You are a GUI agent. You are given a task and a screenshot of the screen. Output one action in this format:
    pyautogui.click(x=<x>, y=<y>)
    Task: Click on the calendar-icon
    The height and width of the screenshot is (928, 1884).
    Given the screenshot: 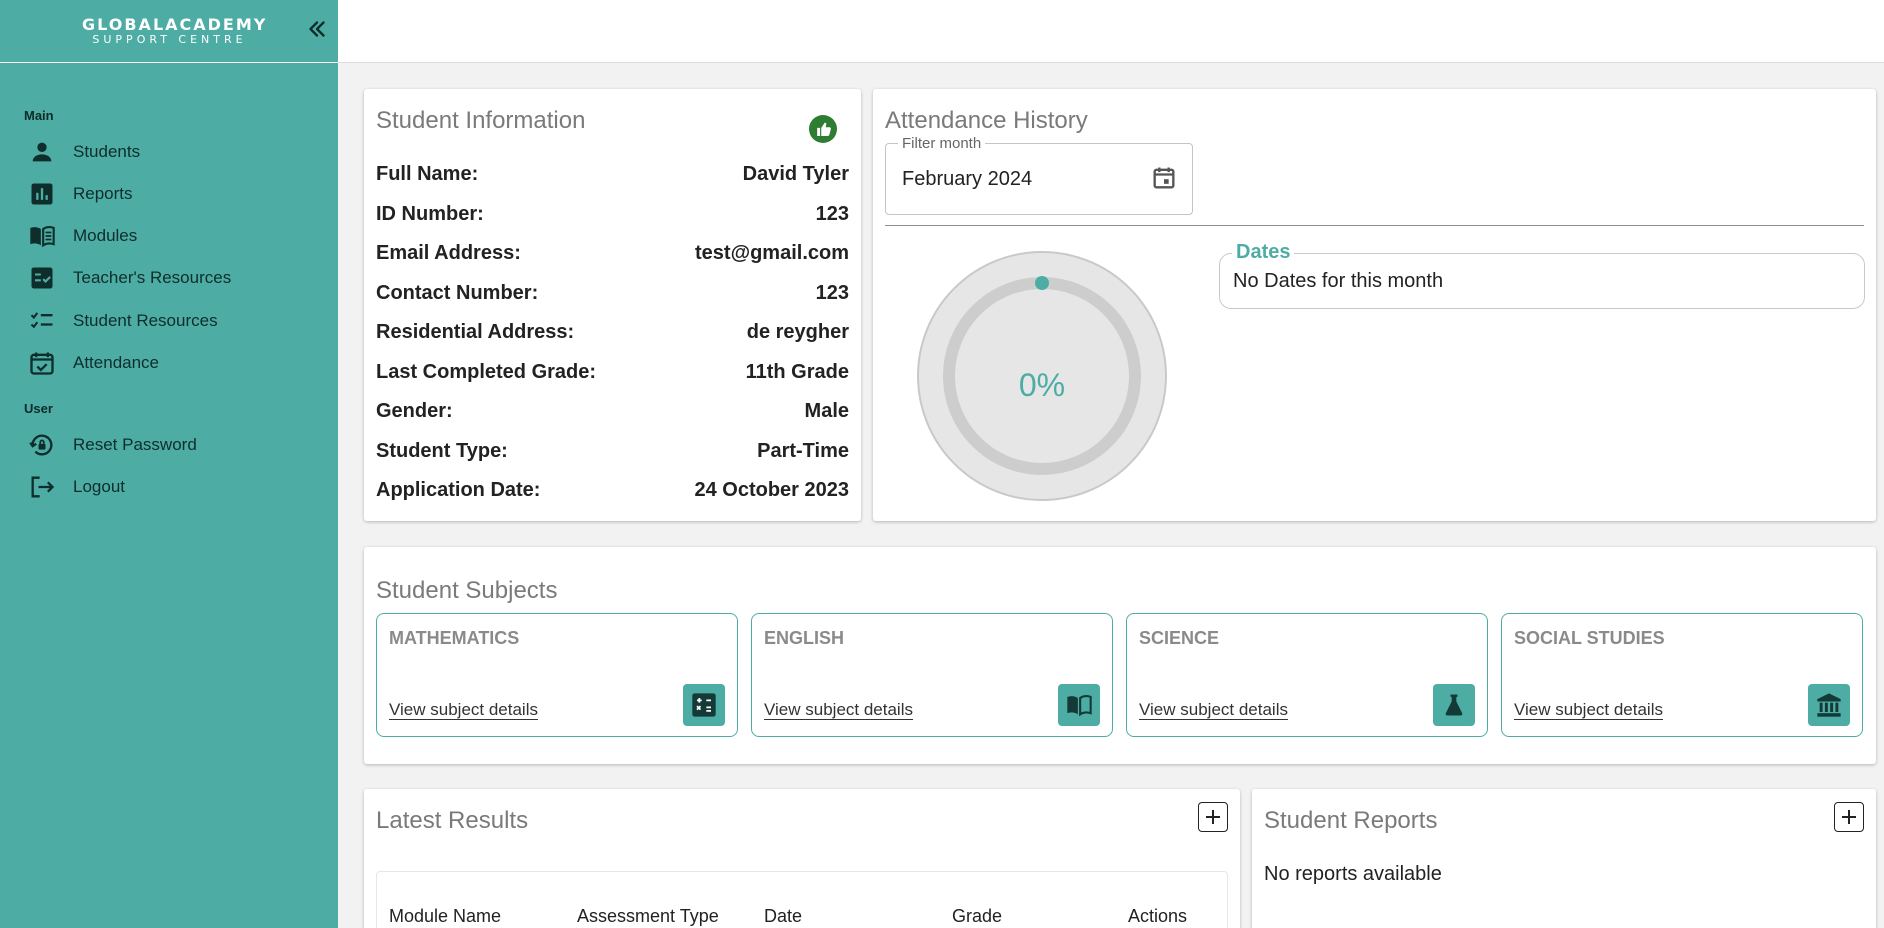 What is the action you would take?
    pyautogui.click(x=1164, y=178)
    